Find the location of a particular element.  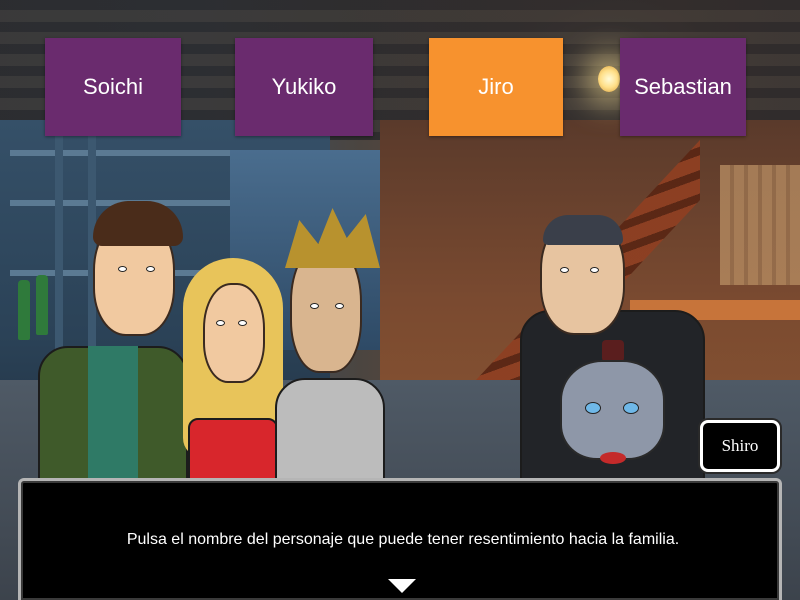

top-hat-icon is located at coordinates (613, 351).